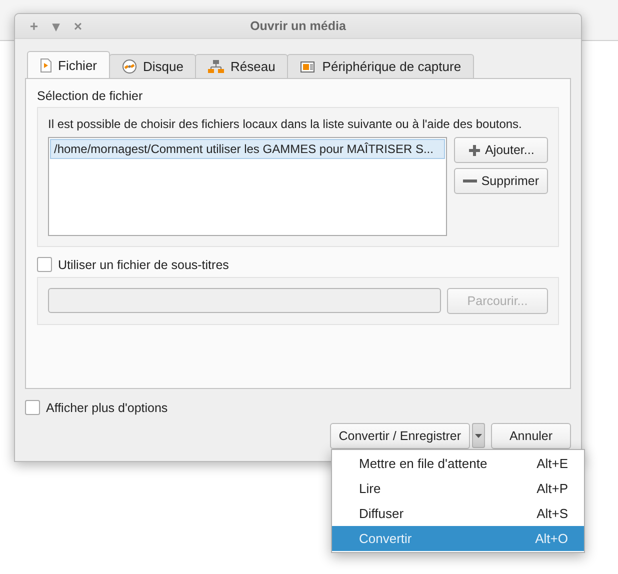 Image resolution: width=618 pixels, height=574 pixels. Describe the element at coordinates (474, 150) in the screenshot. I see `plus-icon` at that location.